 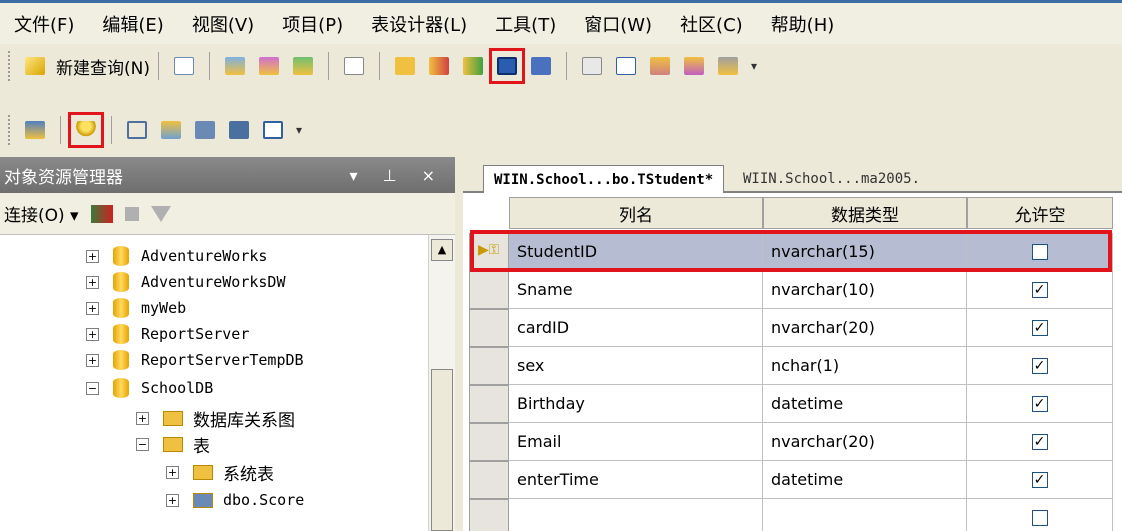 What do you see at coordinates (405, 66) in the screenshot?
I see `open-file-icon` at bounding box center [405, 66].